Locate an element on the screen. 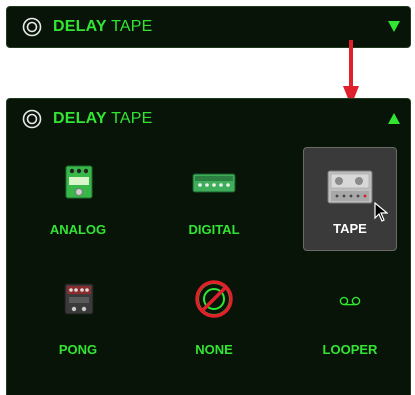 The image size is (415, 395). none-no-effect-icon is located at coordinates (214, 299).